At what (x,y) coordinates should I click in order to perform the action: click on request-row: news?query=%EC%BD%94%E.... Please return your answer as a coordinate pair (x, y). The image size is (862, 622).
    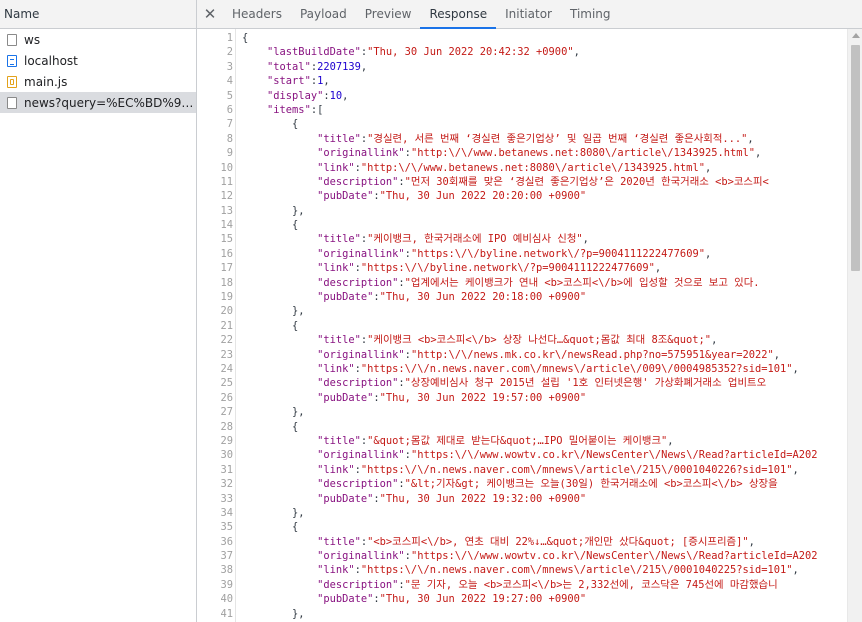
    Looking at the image, I should click on (98, 102).